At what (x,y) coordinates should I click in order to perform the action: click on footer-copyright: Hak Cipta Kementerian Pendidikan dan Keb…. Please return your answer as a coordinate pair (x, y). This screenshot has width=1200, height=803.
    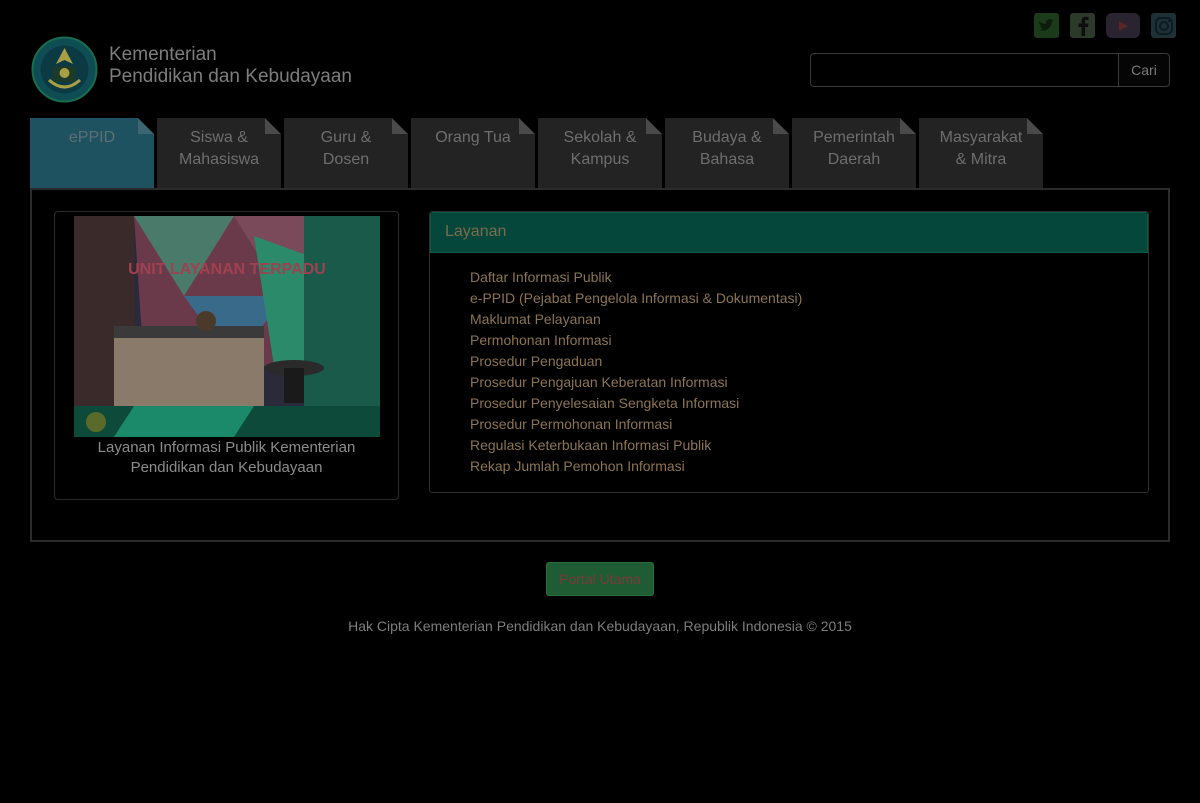
    Looking at the image, I should click on (600, 626).